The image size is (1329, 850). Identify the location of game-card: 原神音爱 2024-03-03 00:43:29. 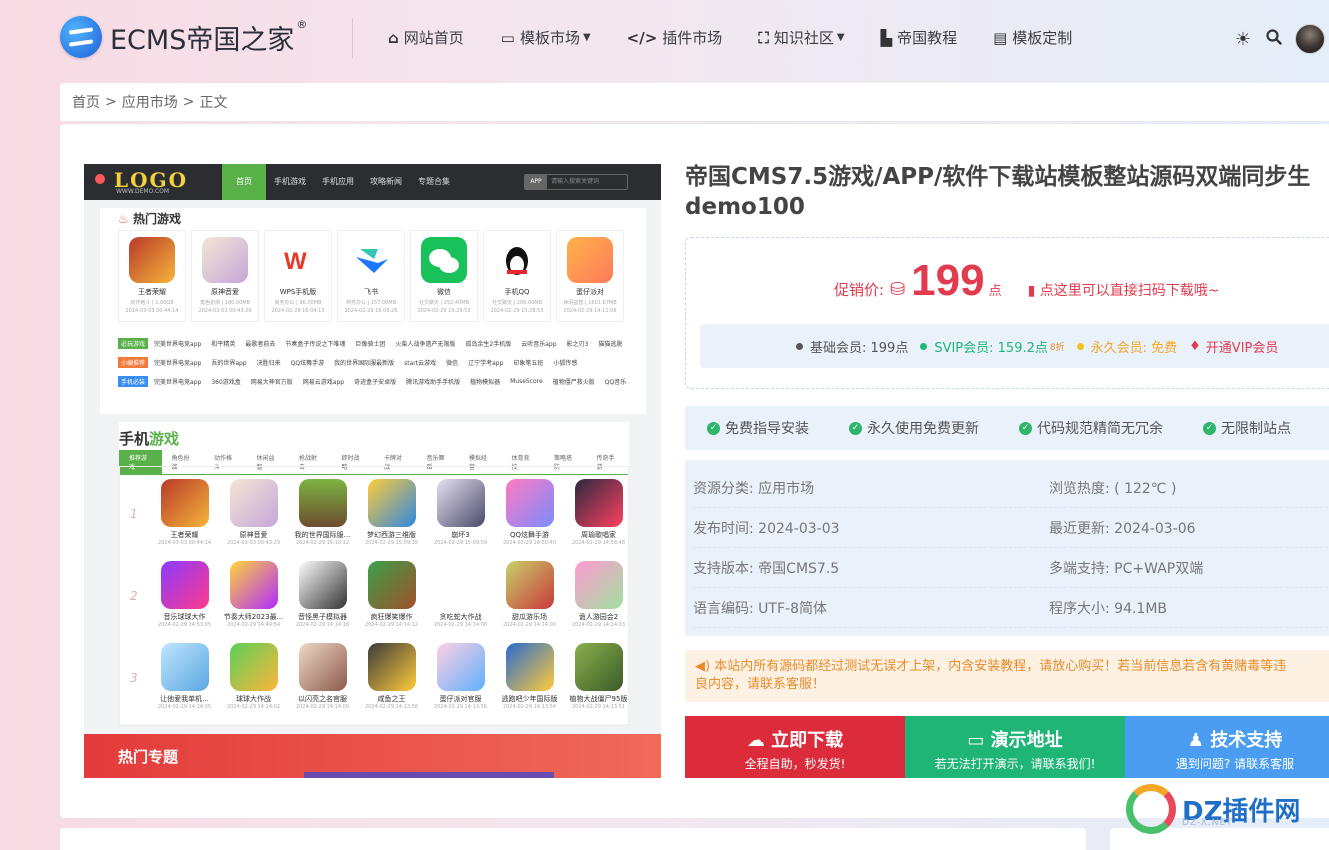
(253, 512).